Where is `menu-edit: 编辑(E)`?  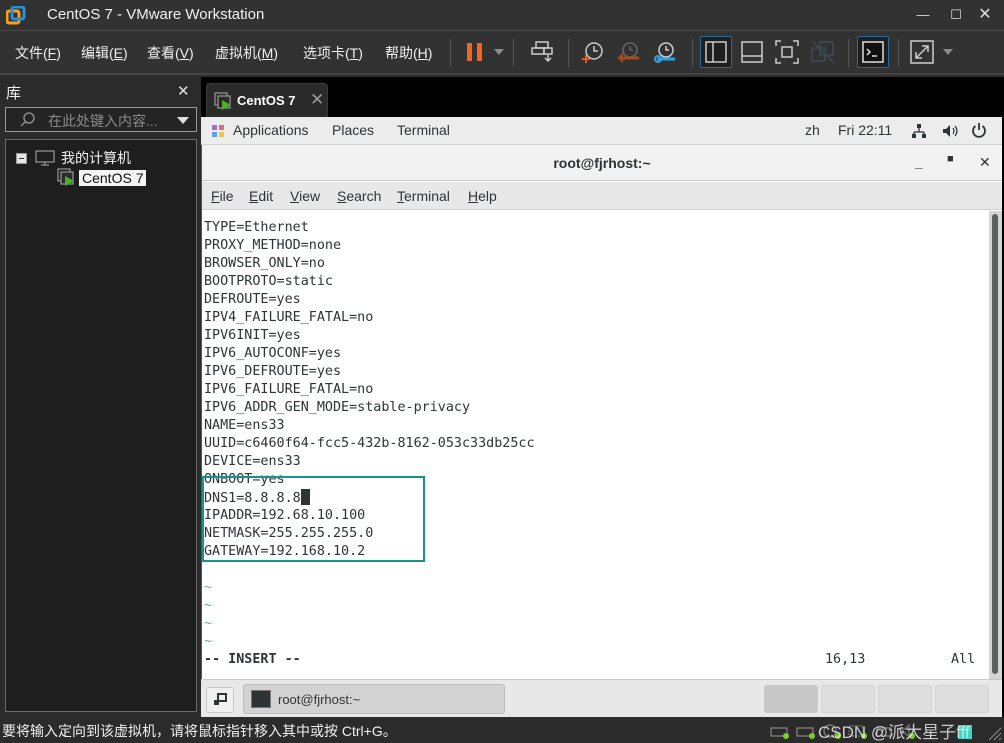 menu-edit: 编辑(E) is located at coordinates (104, 53).